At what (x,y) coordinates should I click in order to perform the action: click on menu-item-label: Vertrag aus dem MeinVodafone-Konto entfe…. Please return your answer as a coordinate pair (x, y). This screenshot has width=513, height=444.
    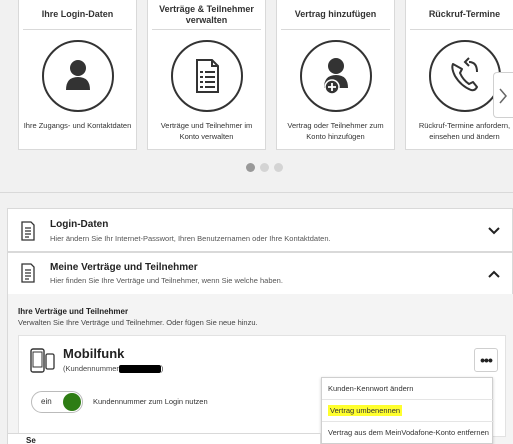
    Looking at the image, I should click on (408, 432).